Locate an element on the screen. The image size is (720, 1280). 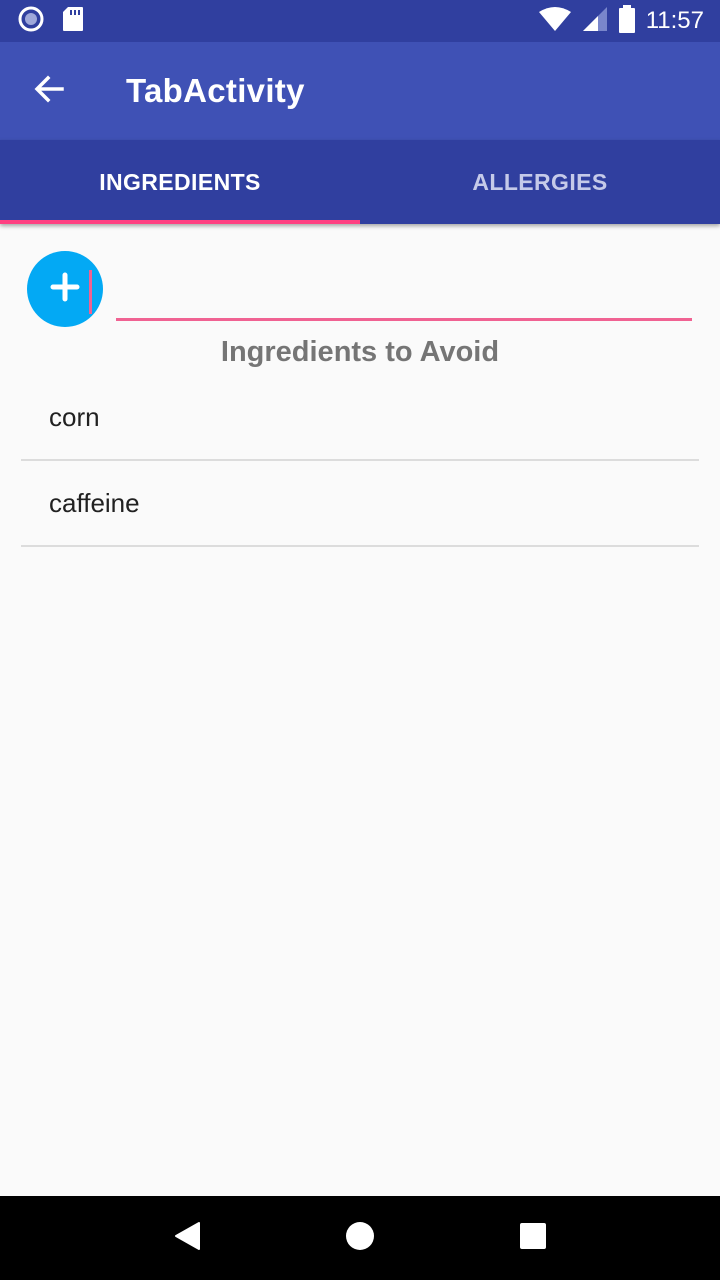
battery-icon is located at coordinates (627, 21).